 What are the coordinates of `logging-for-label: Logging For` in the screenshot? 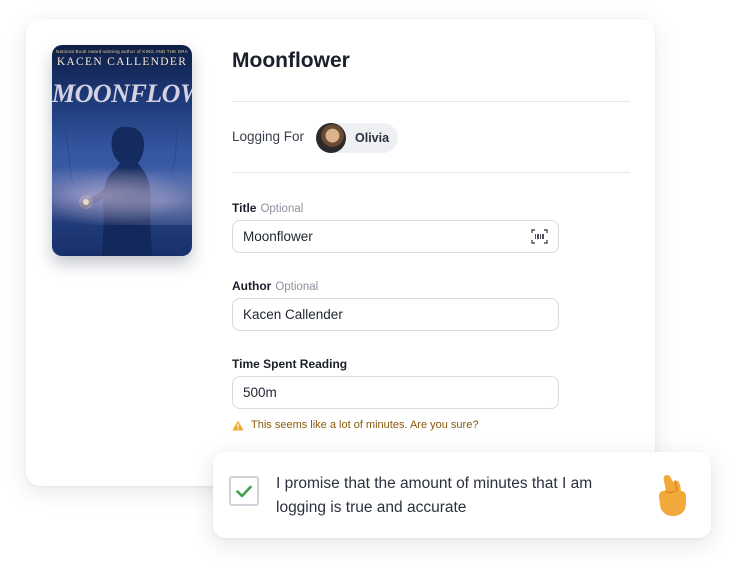 It's located at (268, 136).